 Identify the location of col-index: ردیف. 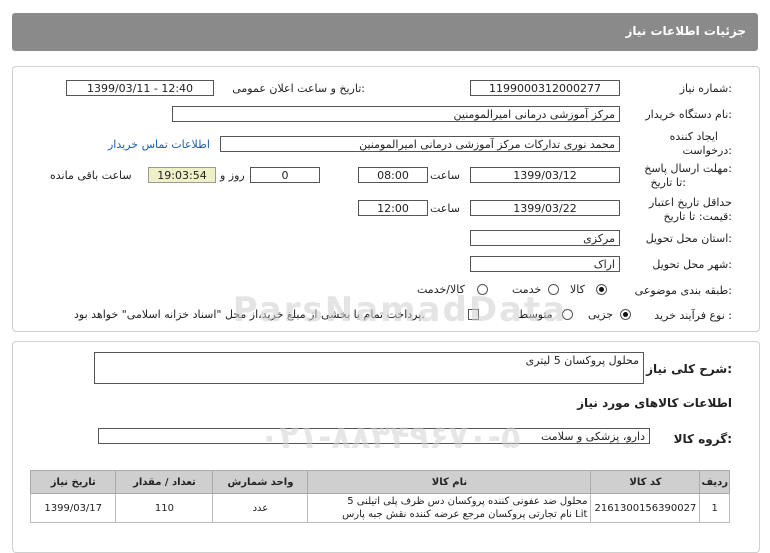
(714, 482).